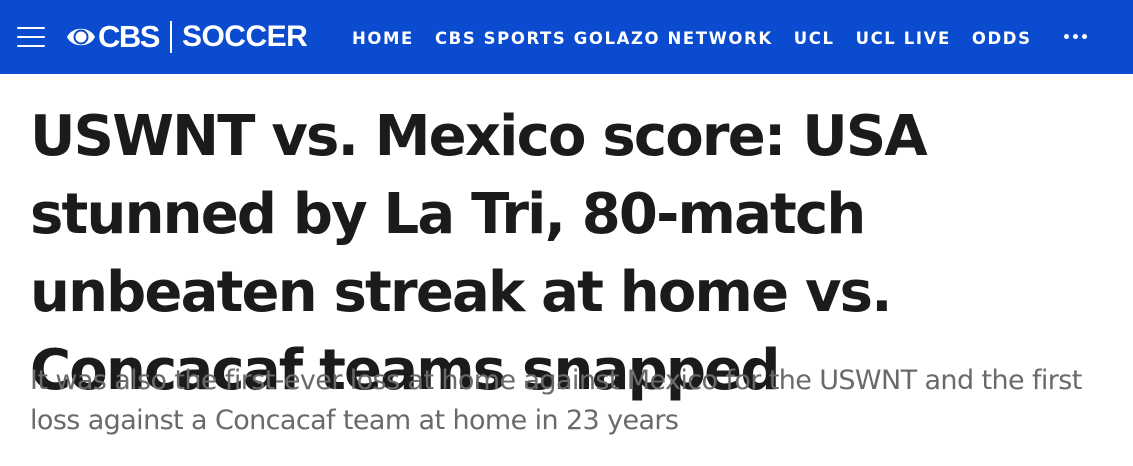  I want to click on nav-item-home: HOME, so click(383, 38).